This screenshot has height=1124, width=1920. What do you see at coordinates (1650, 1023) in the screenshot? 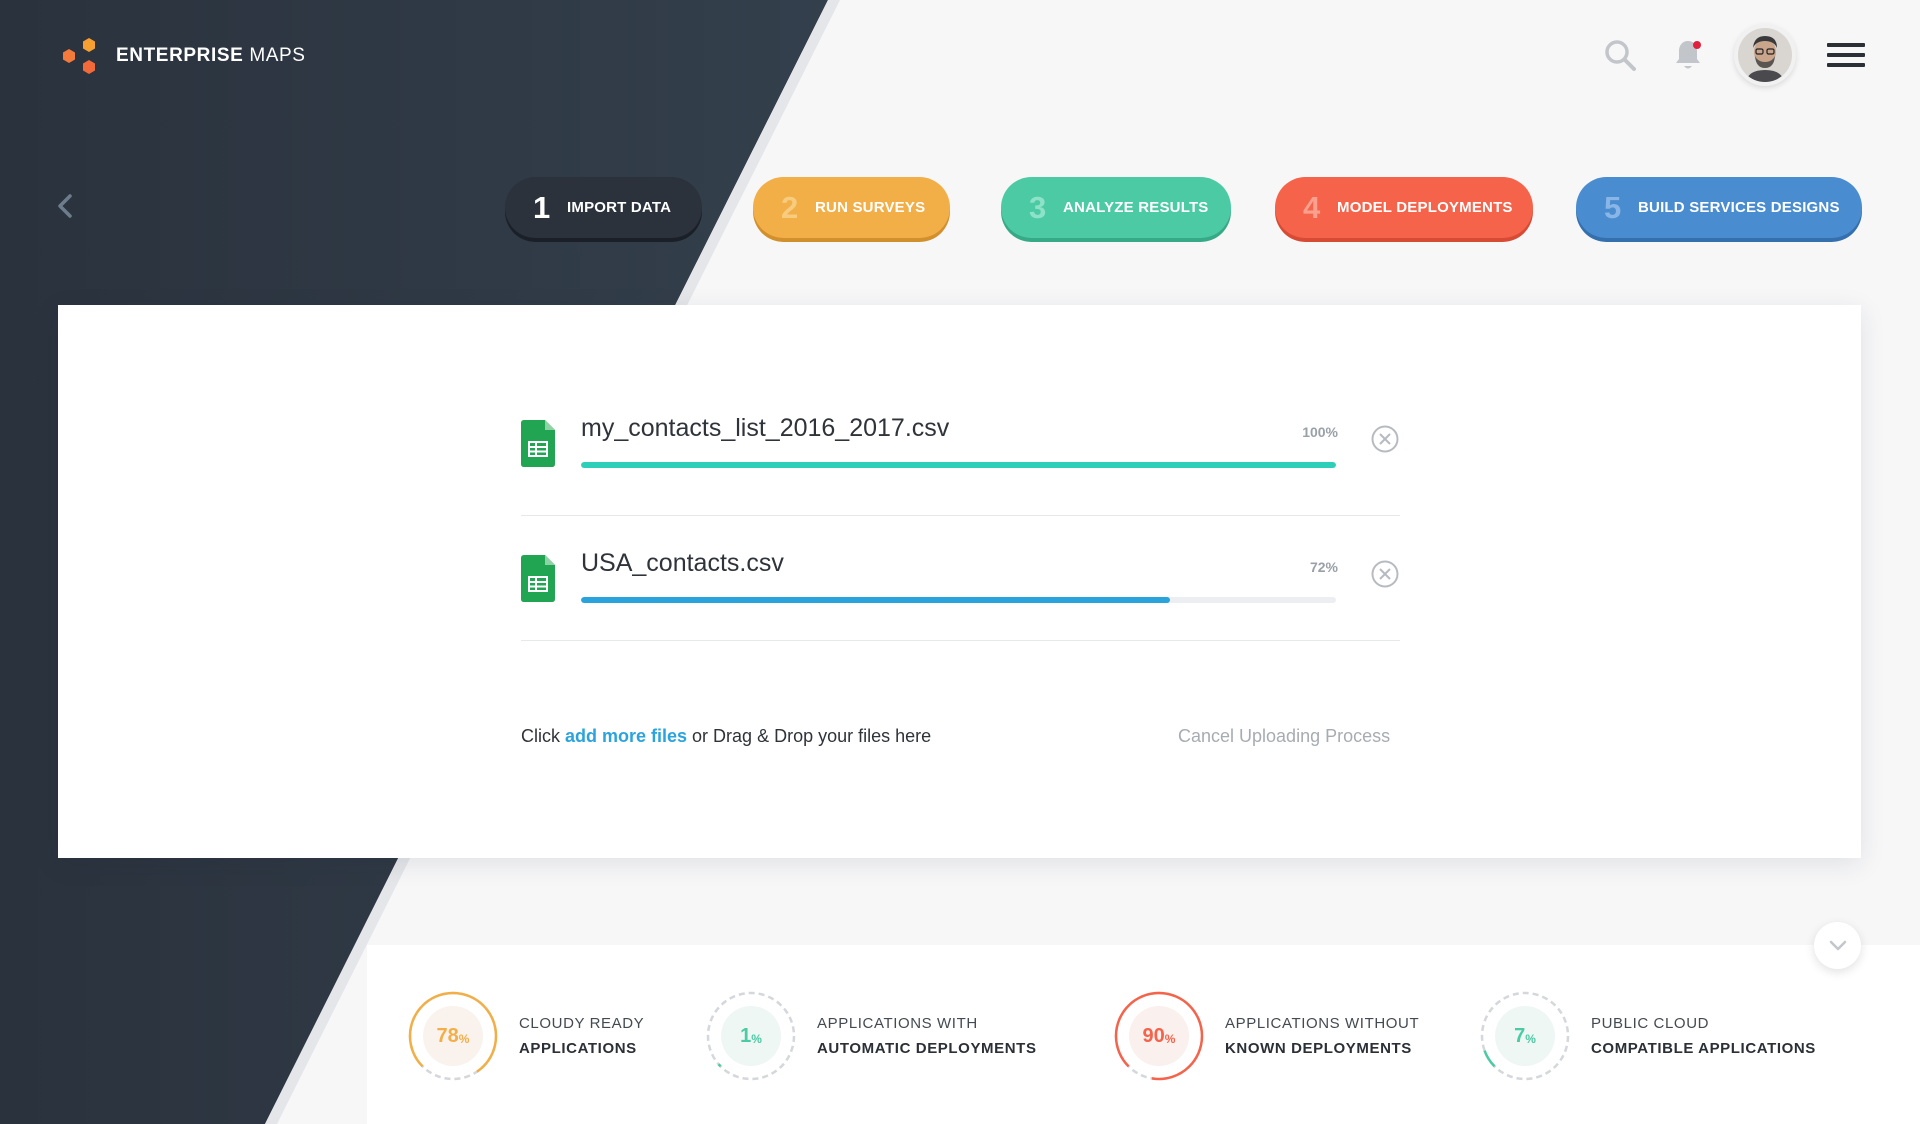
I see `stat-label-line1: PUBLIC CLOUD` at bounding box center [1650, 1023].